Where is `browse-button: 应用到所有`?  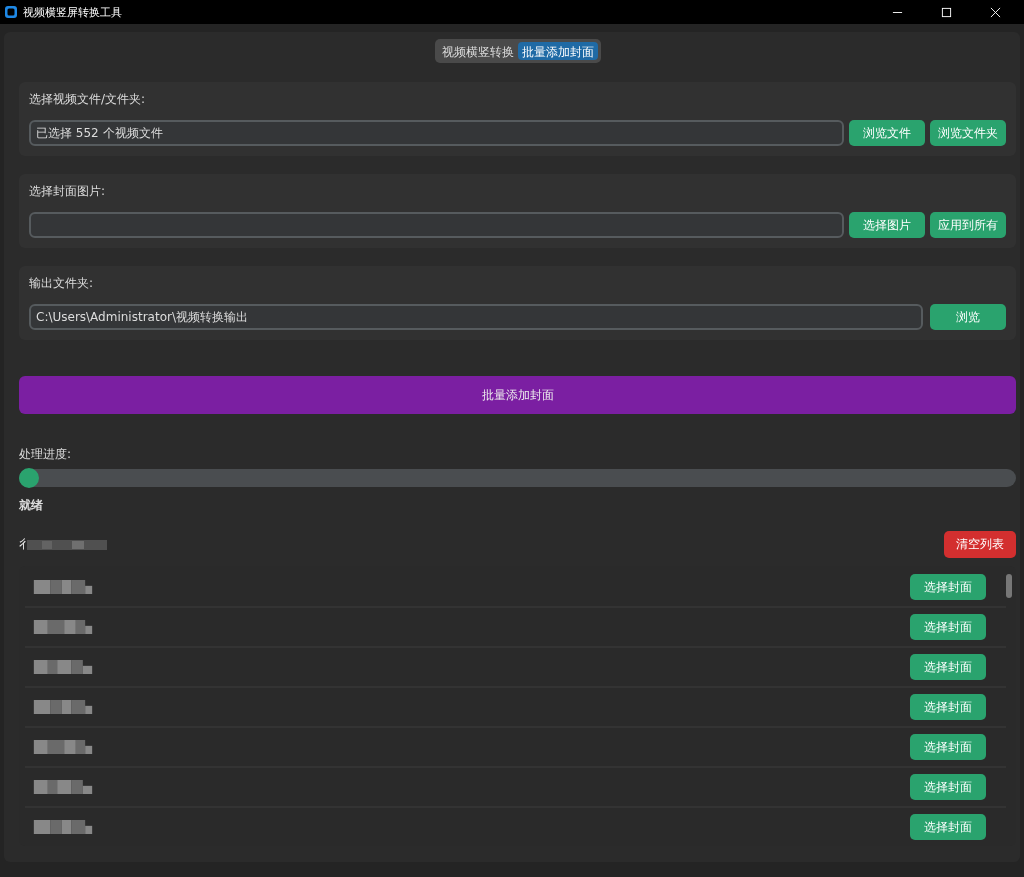
browse-button: 应用到所有 is located at coordinates (968, 225).